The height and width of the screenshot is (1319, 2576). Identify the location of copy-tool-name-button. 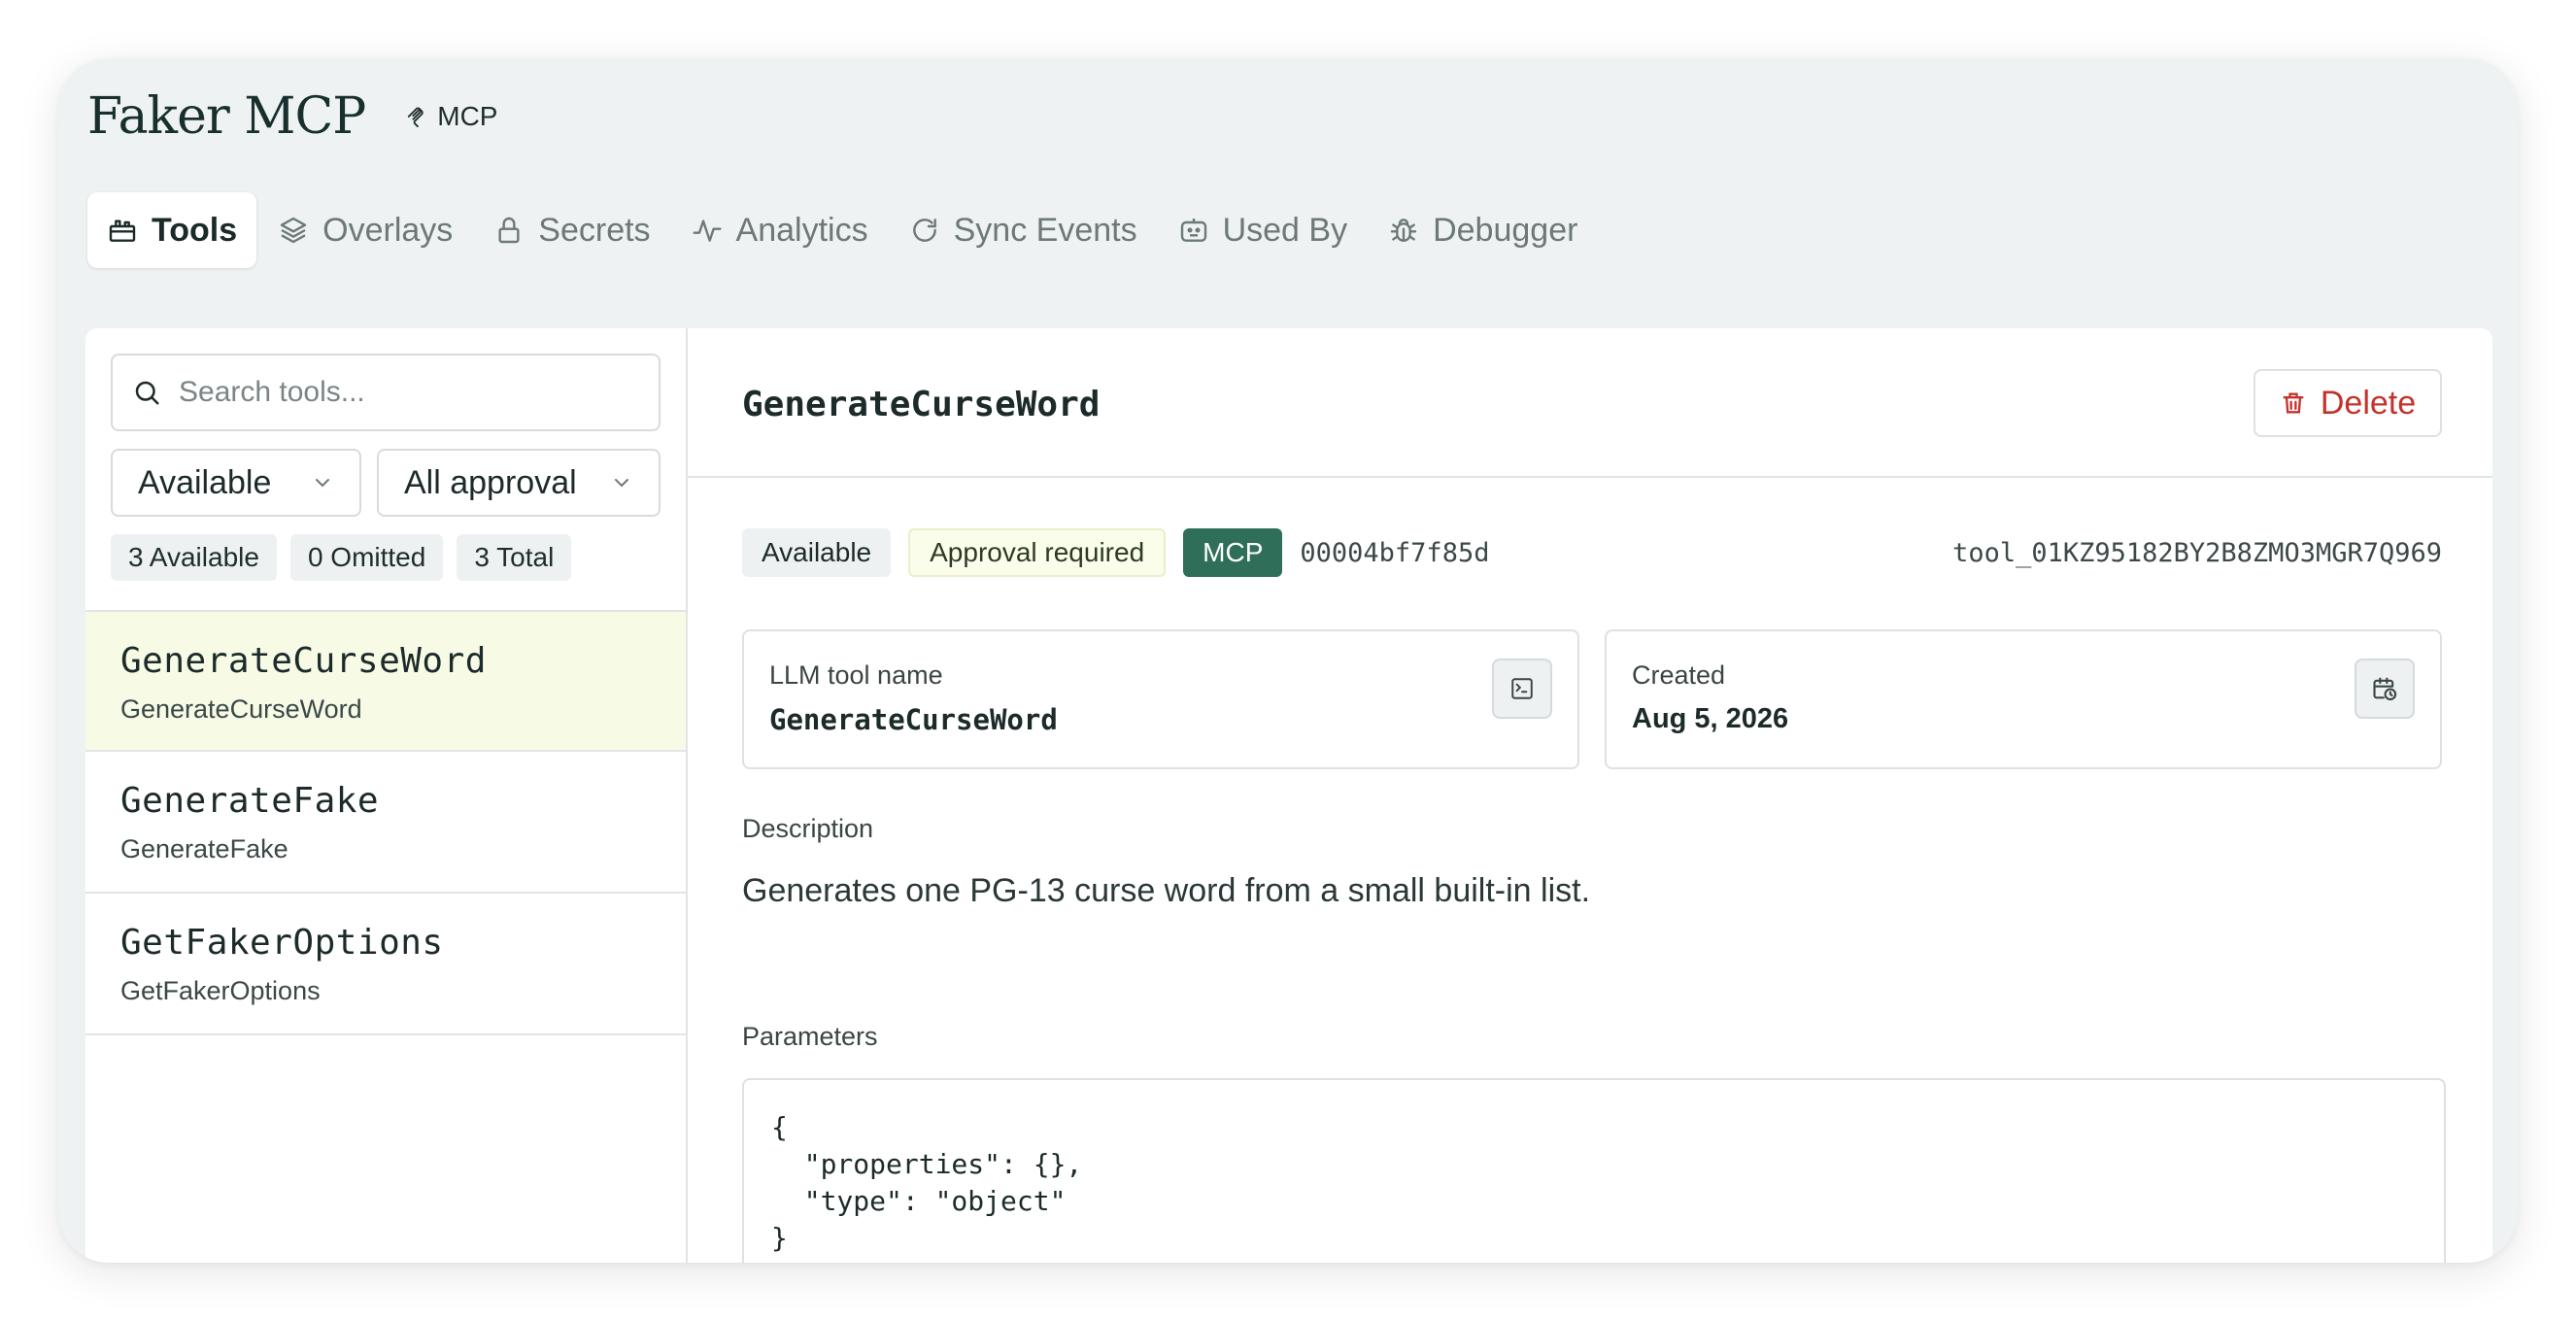
(1522, 689).